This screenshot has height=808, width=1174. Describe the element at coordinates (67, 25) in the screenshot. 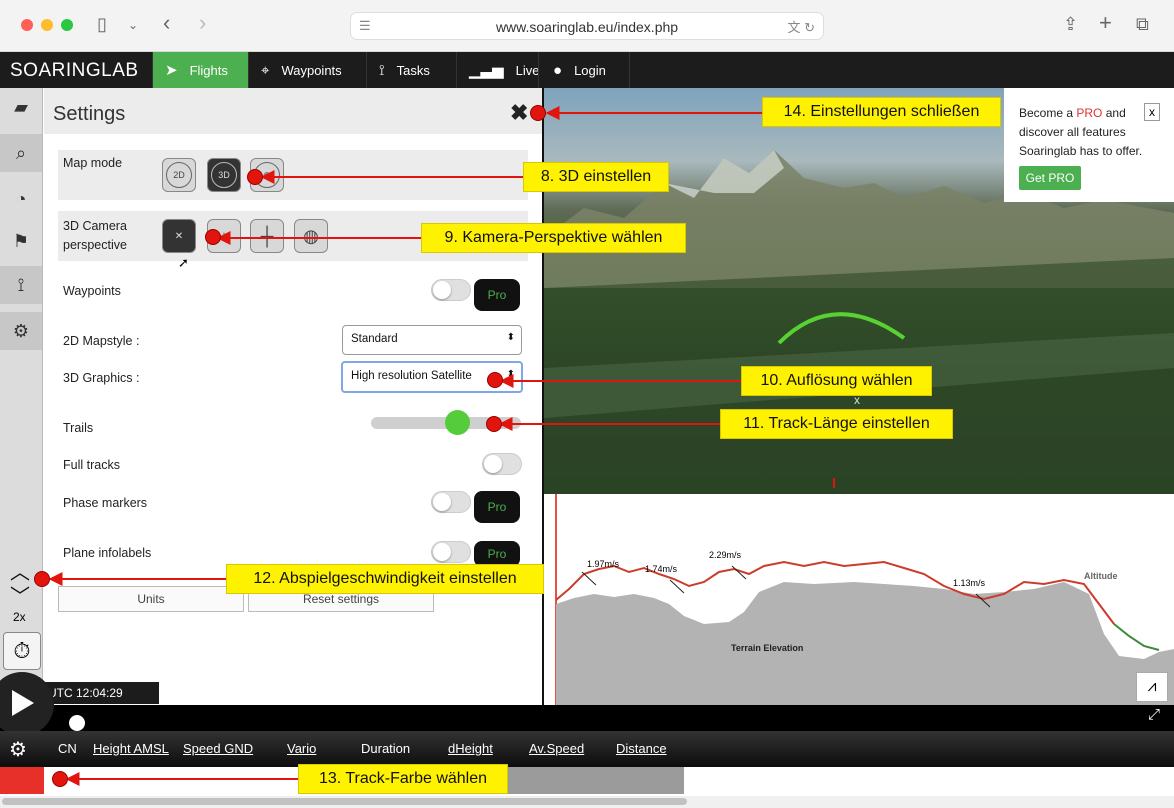

I see `maximize-window-button` at that location.